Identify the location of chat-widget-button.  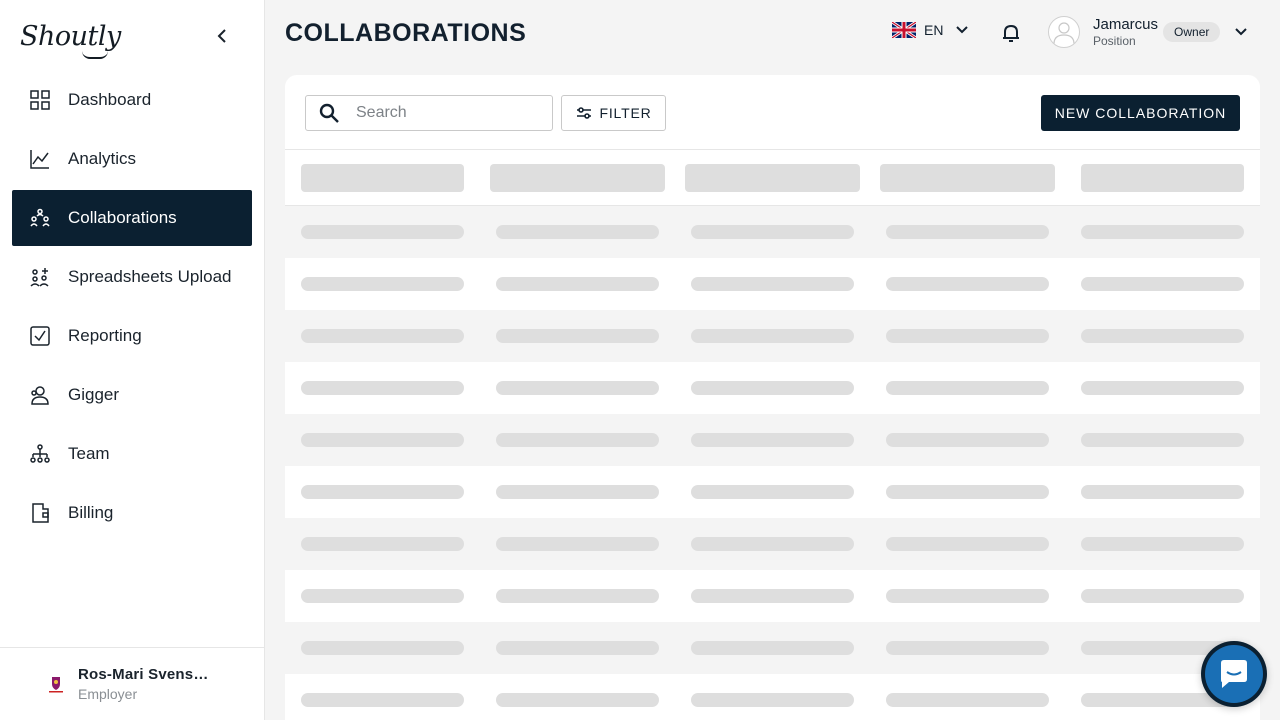
(1234, 674).